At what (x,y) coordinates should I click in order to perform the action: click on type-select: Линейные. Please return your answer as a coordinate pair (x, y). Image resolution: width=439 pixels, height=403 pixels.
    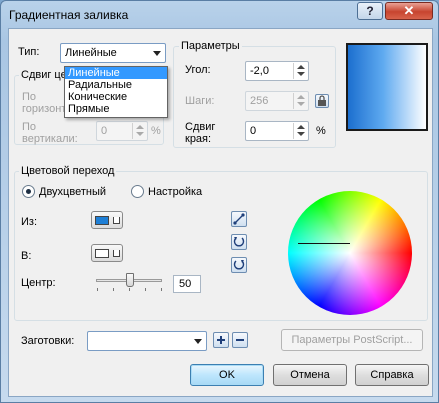
    Looking at the image, I should click on (113, 53).